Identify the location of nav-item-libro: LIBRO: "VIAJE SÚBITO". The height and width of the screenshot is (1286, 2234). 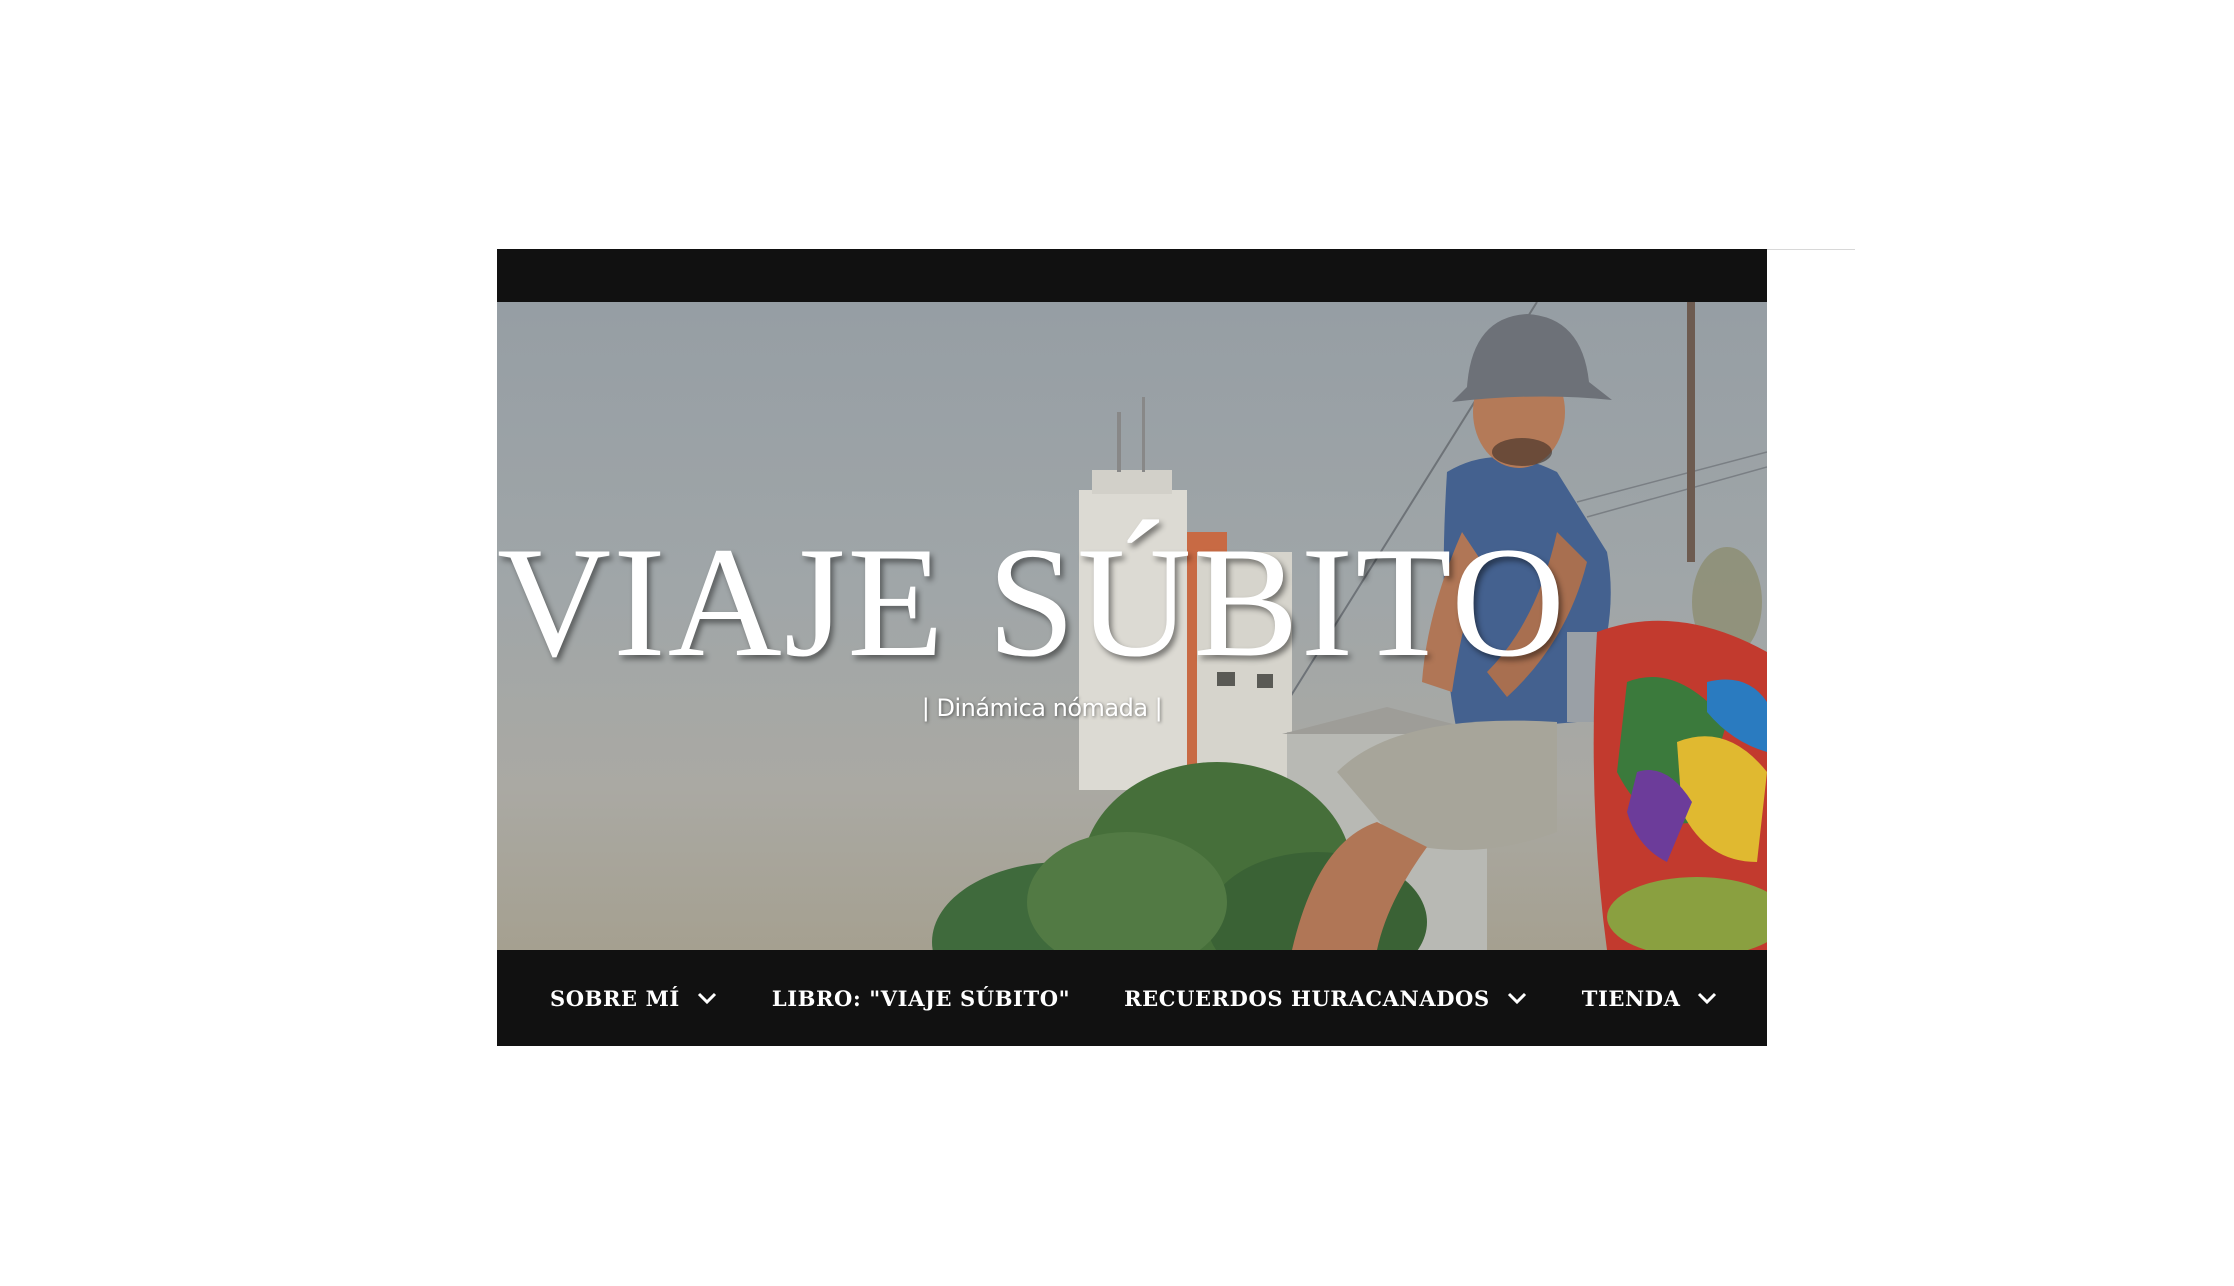
(921, 998).